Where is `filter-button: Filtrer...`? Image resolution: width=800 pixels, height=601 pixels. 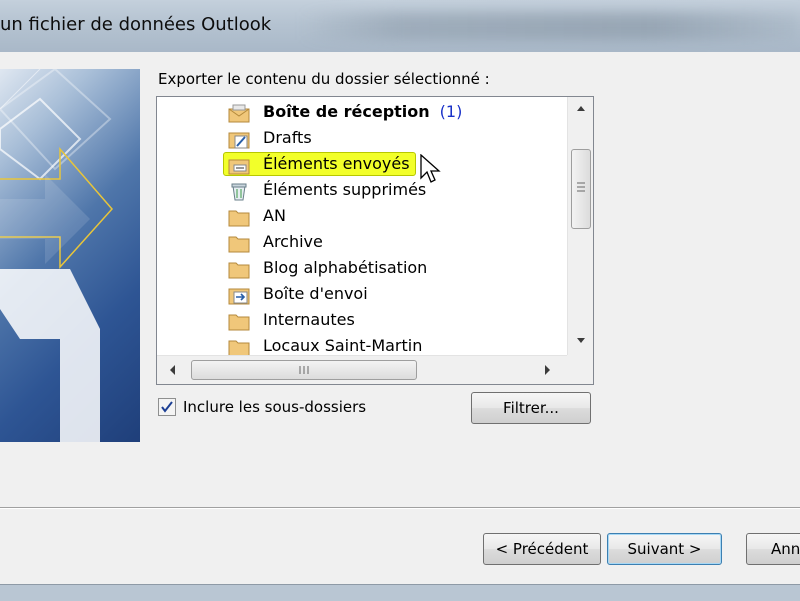
filter-button: Filtrer... is located at coordinates (531, 408).